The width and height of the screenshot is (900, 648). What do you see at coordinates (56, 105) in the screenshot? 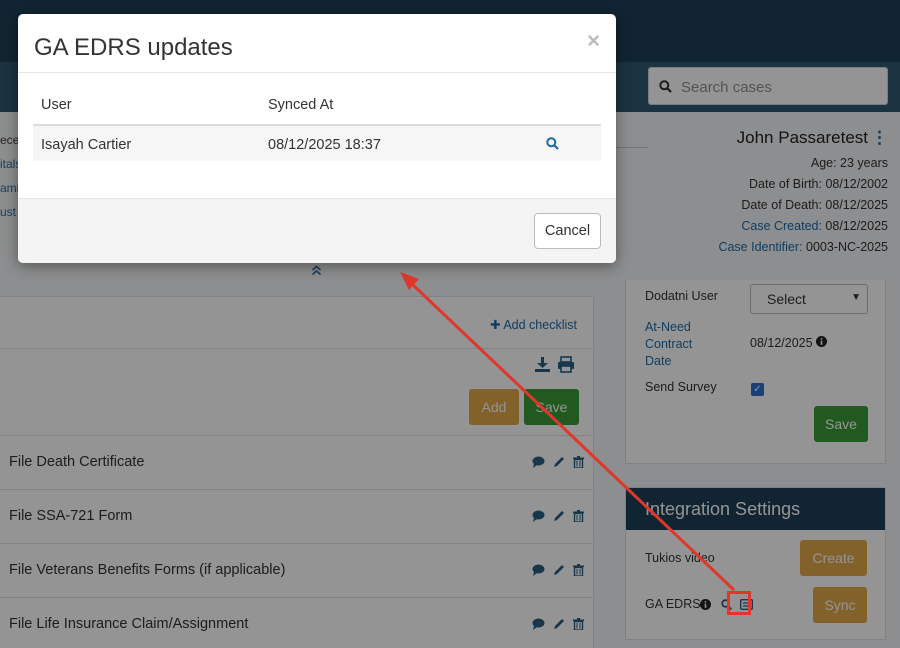
I see `column-header-user: User` at bounding box center [56, 105].